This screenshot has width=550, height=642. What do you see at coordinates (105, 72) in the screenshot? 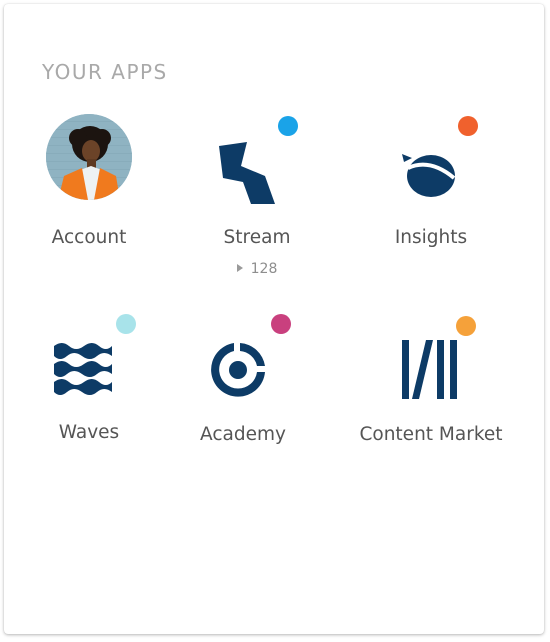
I see `section-title: YOUR APPS` at bounding box center [105, 72].